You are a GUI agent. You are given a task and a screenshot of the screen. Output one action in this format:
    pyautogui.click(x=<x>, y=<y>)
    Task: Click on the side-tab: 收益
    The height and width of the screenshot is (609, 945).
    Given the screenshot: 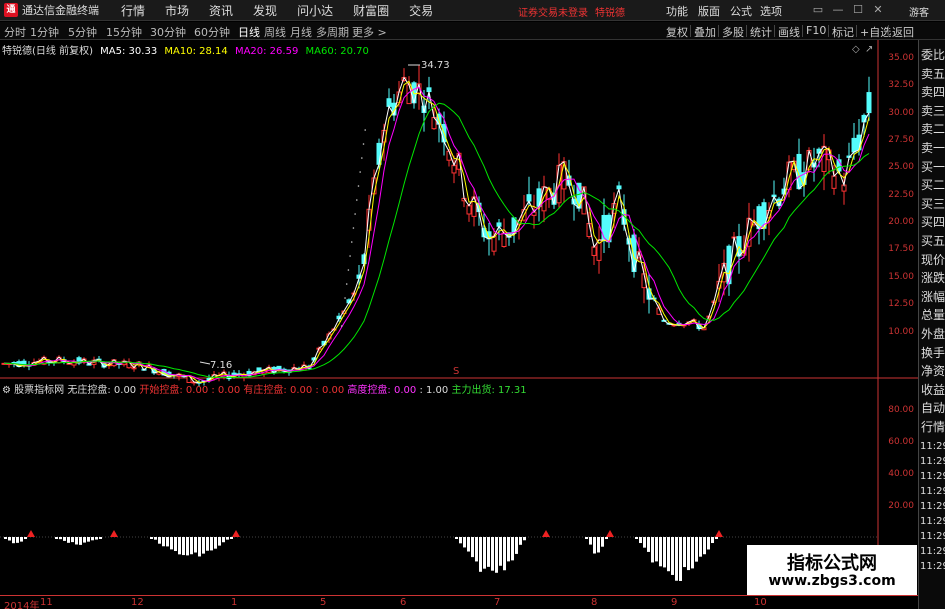 What is the action you would take?
    pyautogui.click(x=932, y=390)
    